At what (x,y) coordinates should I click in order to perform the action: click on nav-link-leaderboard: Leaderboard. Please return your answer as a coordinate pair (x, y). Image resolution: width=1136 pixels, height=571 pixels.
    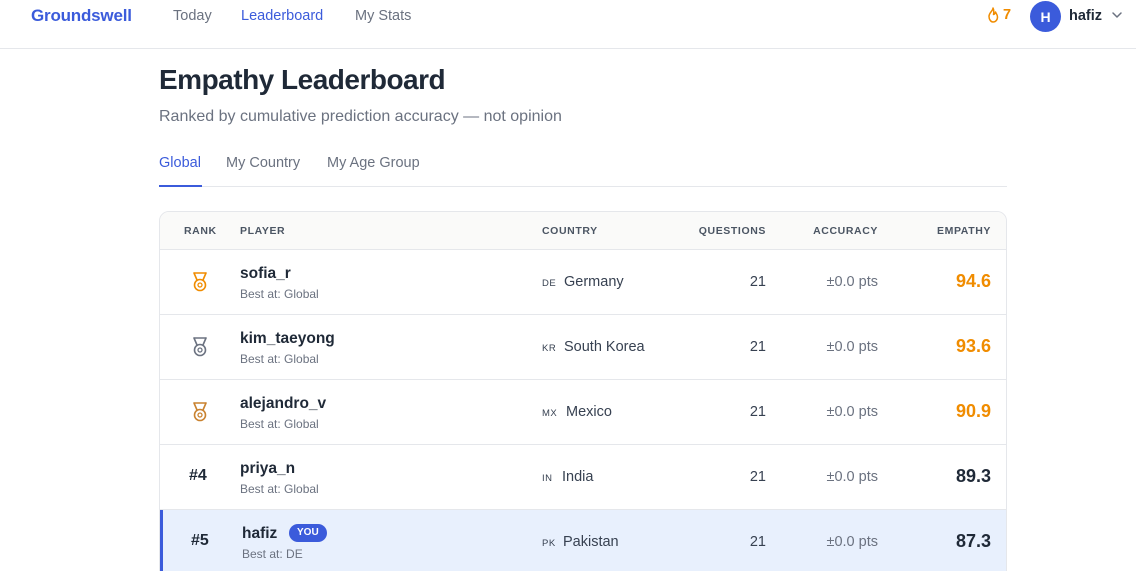
    Looking at the image, I should click on (282, 16).